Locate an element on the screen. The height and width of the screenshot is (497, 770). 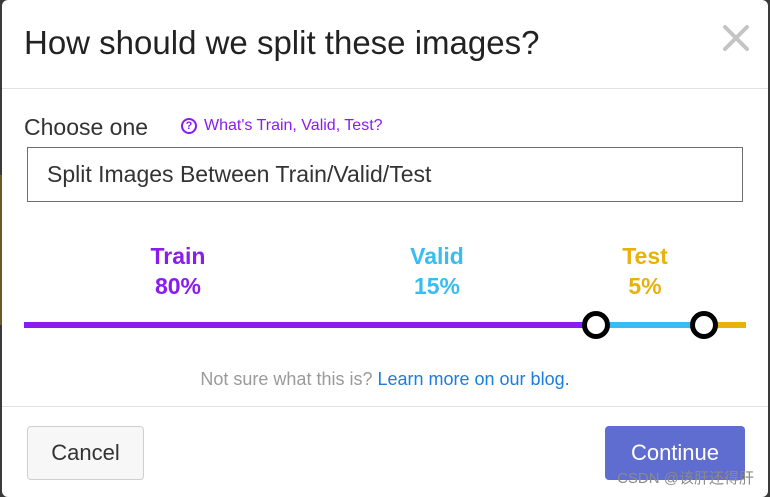
train-name: Train is located at coordinates (178, 256).